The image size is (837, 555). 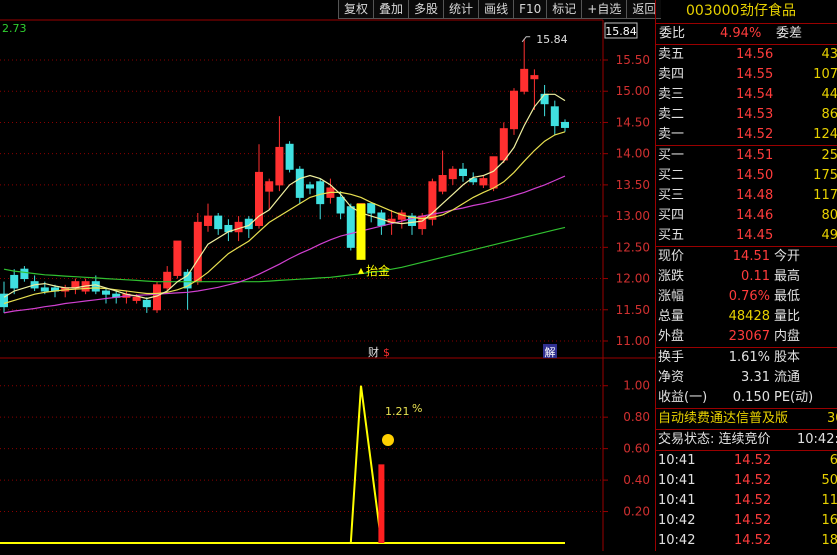 What do you see at coordinates (633, 341) in the screenshot?
I see `price-tick-label: 11.00` at bounding box center [633, 341].